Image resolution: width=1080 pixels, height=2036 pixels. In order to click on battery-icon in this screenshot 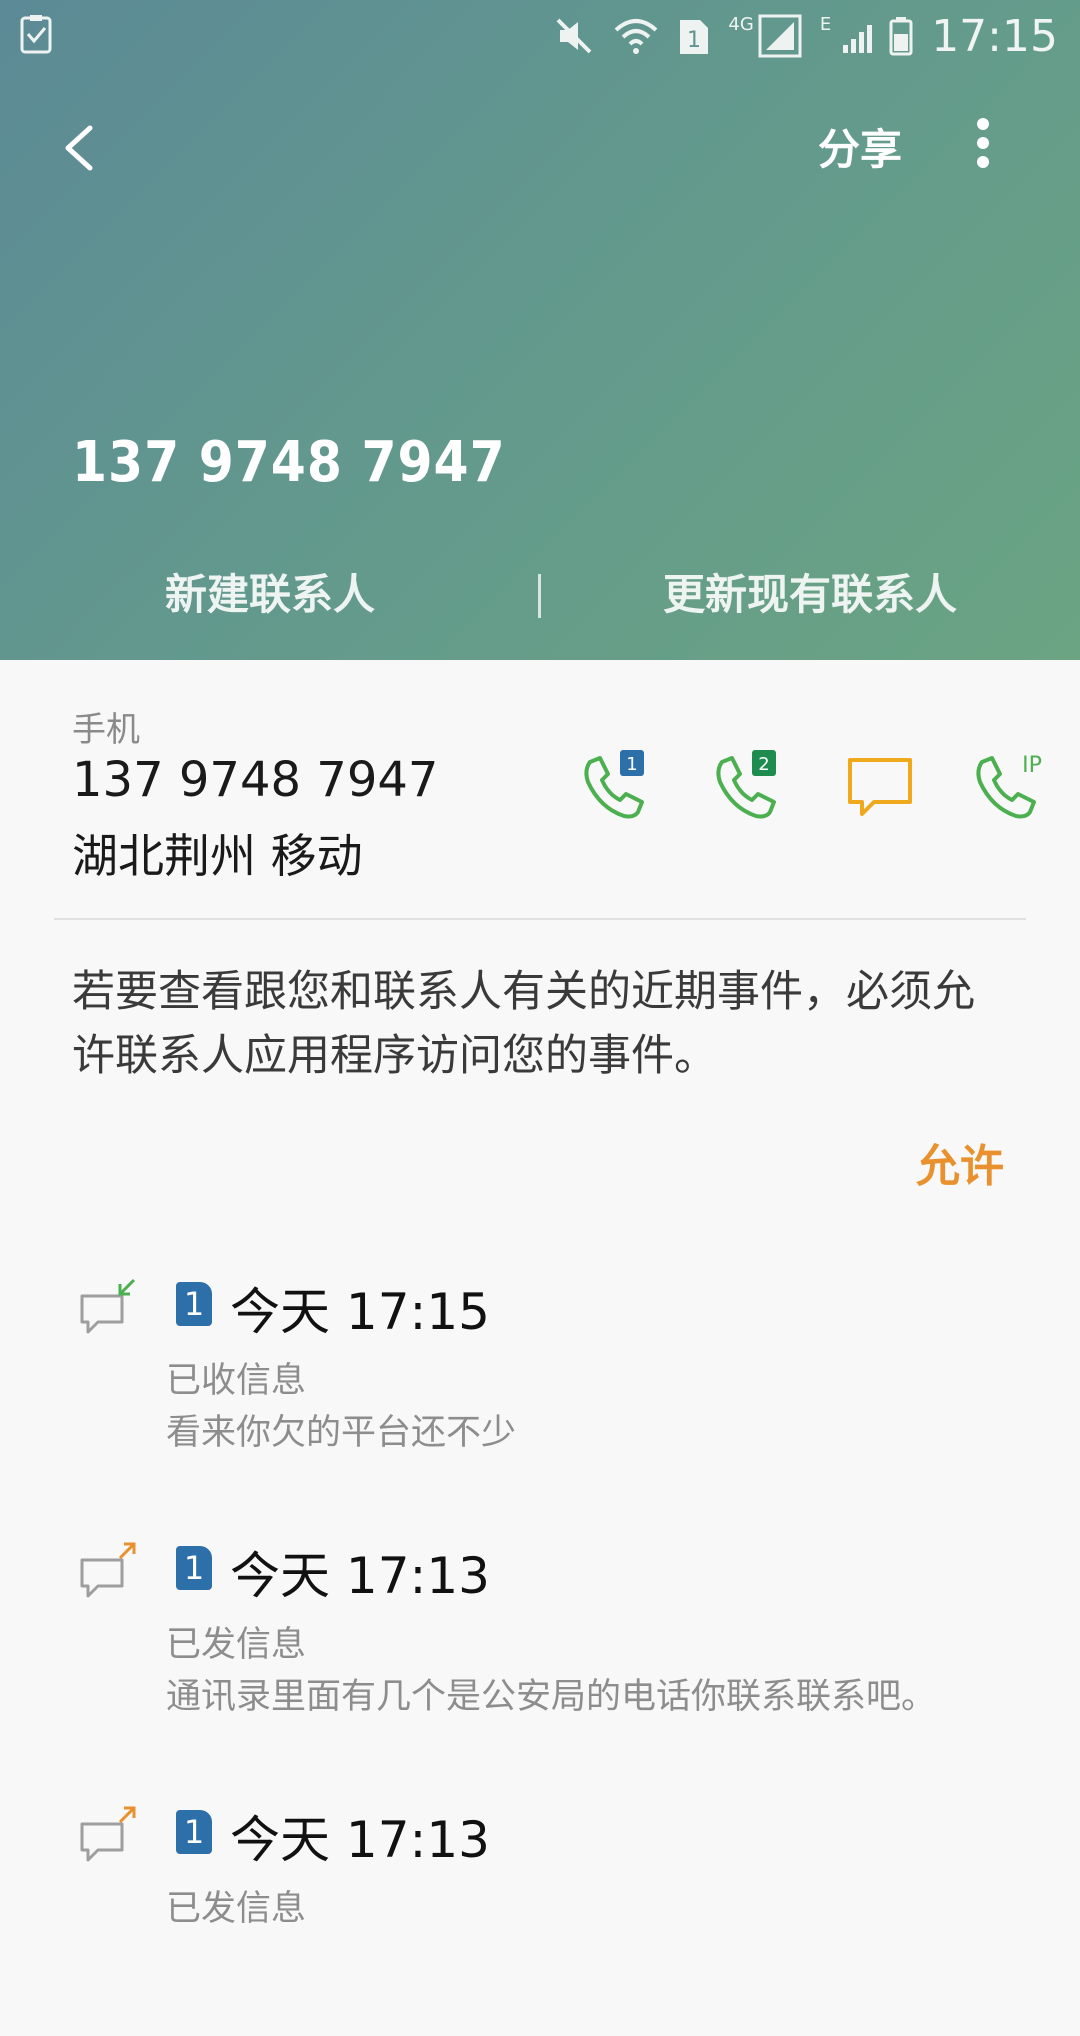, I will do `click(901, 36)`.